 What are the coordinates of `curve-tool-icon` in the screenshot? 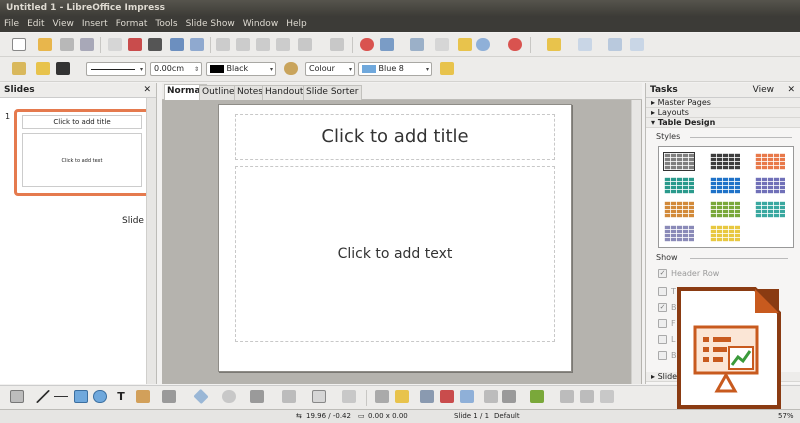 It's located at (143, 396).